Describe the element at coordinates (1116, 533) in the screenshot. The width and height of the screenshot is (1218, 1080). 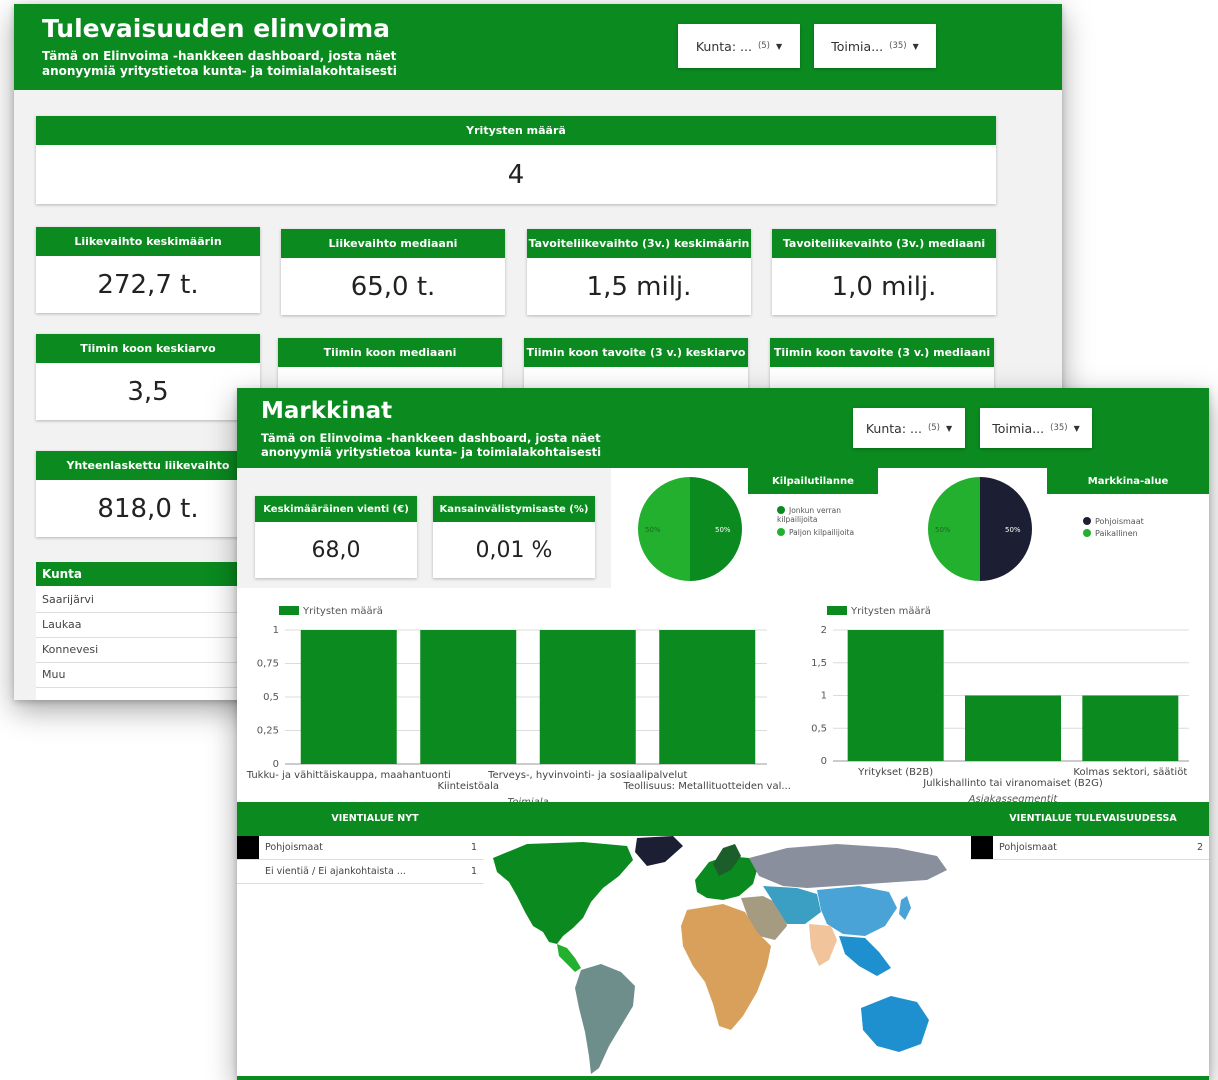
I see `legend-label: Paikallinen` at that location.